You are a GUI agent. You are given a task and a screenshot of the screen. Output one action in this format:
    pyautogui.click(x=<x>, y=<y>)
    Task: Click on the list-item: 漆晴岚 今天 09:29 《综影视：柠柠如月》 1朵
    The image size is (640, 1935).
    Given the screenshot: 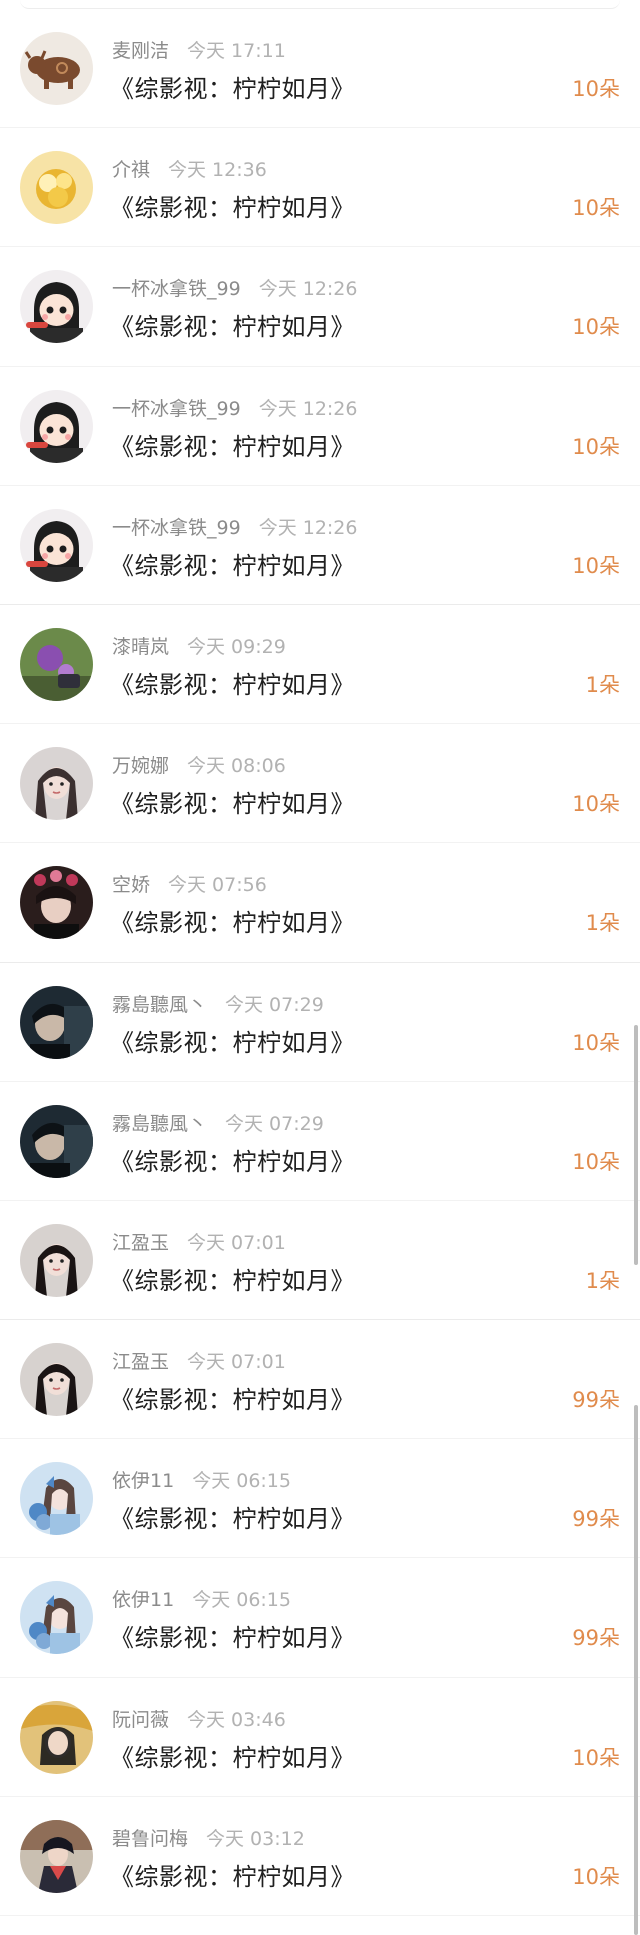 What is the action you would take?
    pyautogui.click(x=320, y=665)
    